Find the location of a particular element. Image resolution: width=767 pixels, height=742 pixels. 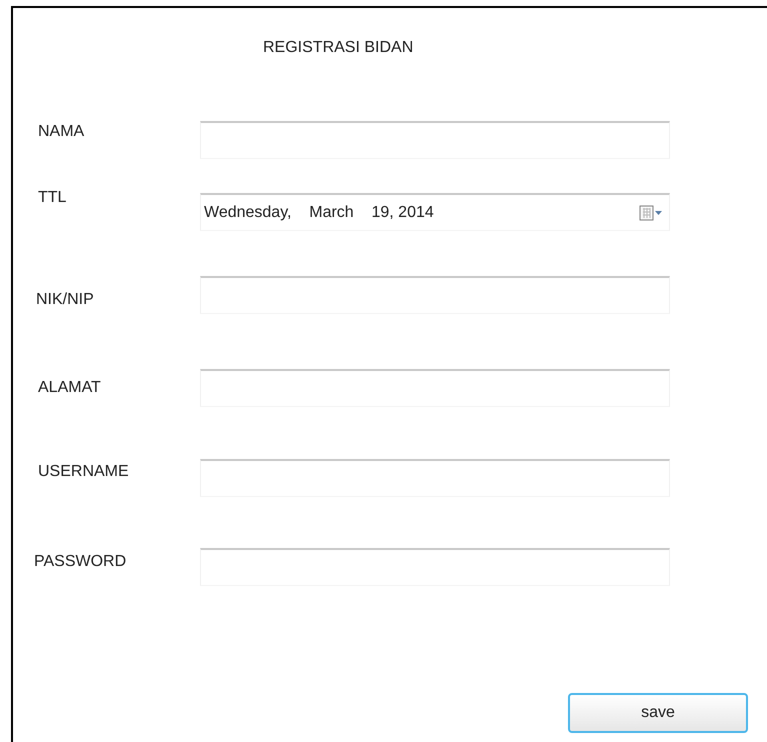

field-label: PASSWORD is located at coordinates (81, 562).